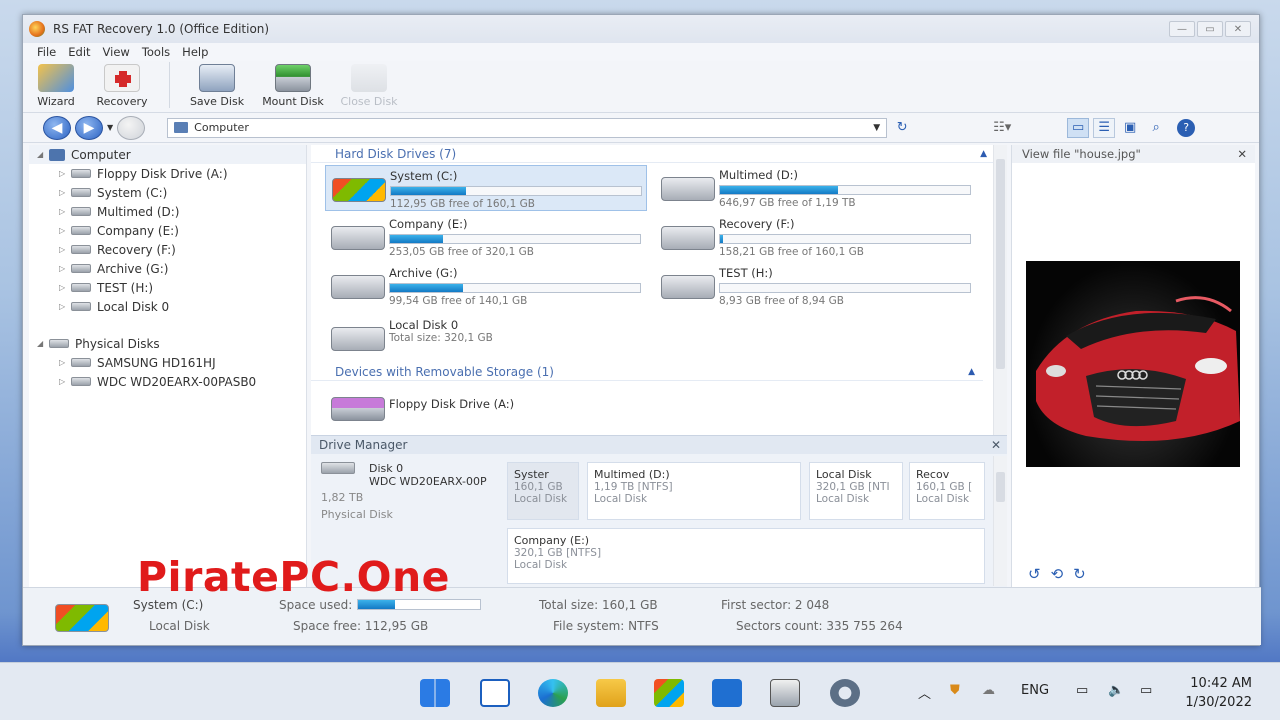 The height and width of the screenshot is (720, 1280). I want to click on tree-item-drive: ▷ Company (E:), so click(167, 230).